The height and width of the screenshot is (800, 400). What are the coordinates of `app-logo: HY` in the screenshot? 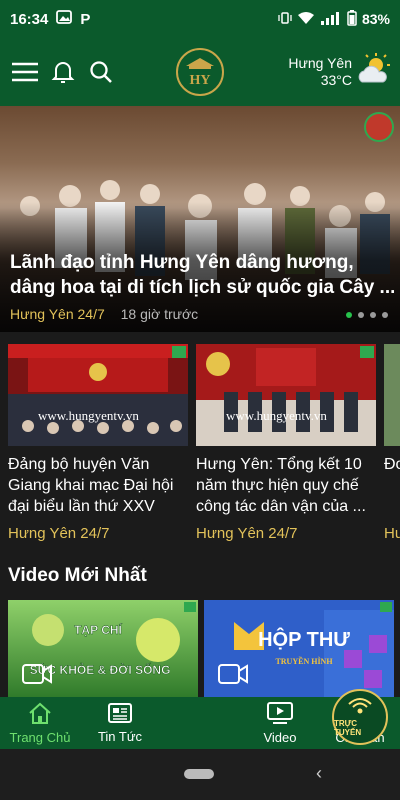 It's located at (200, 72).